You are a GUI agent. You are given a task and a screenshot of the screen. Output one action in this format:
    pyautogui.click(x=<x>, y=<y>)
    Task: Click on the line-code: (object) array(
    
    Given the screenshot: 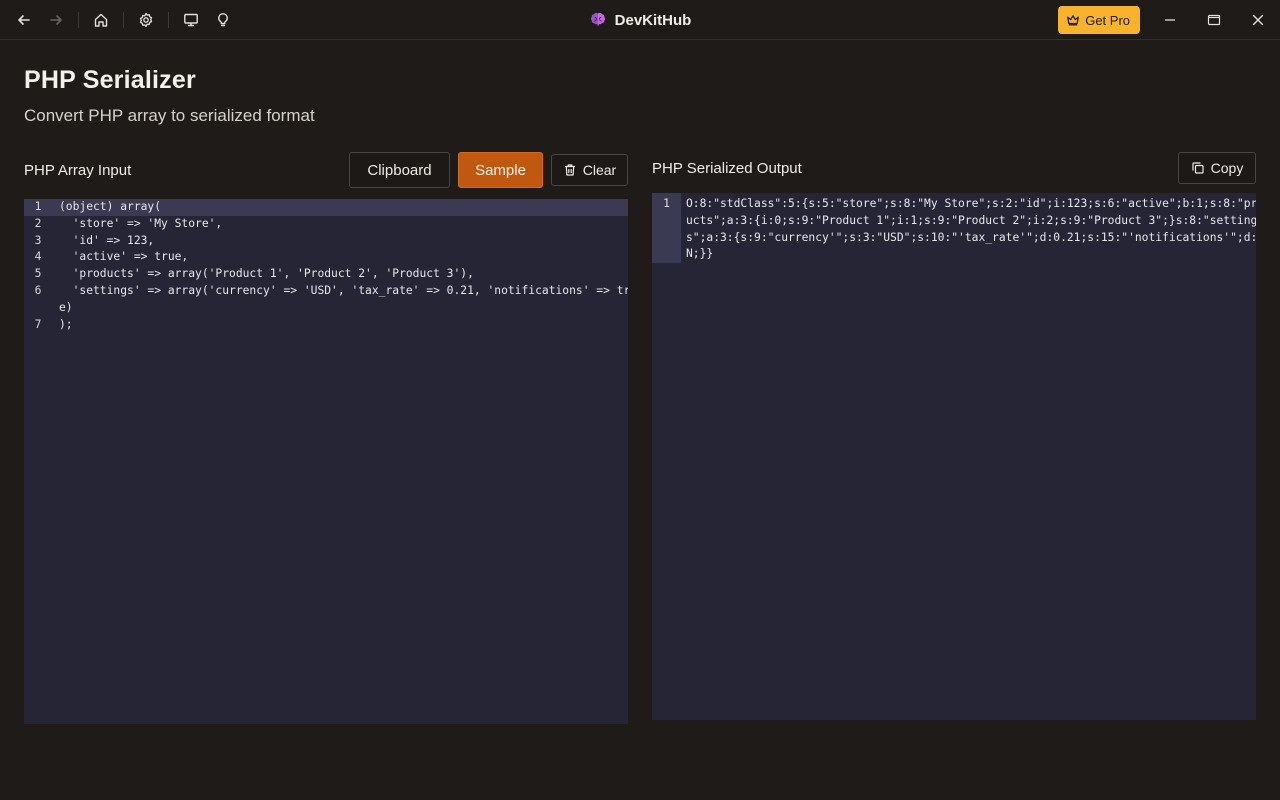 What is the action you would take?
    pyautogui.click(x=110, y=206)
    